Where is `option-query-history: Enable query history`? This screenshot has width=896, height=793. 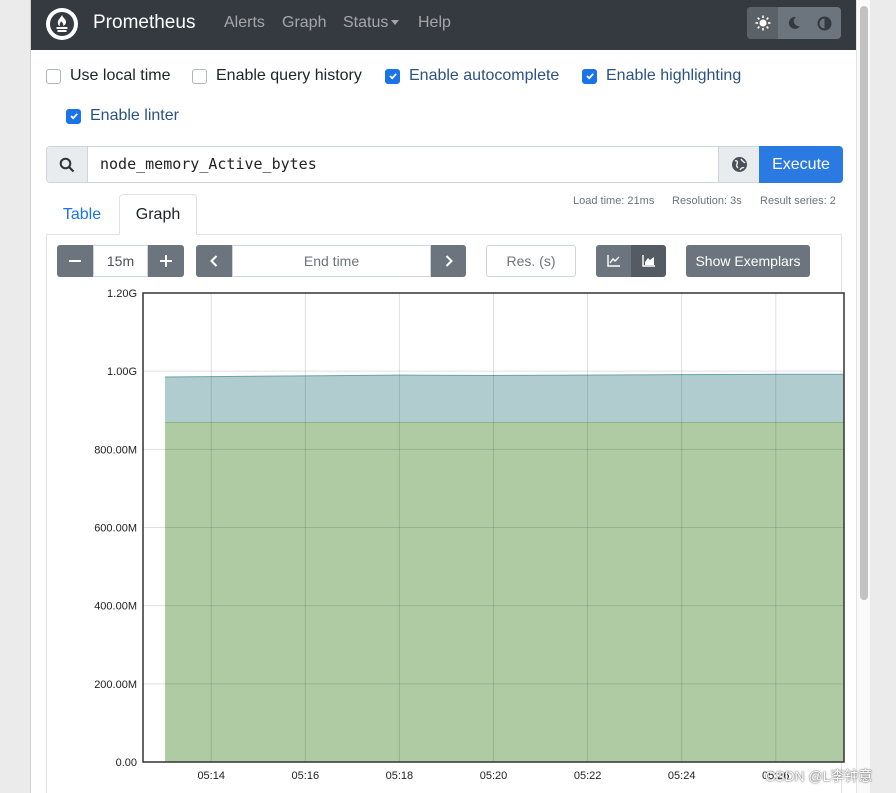 option-query-history: Enable query history is located at coordinates (277, 76).